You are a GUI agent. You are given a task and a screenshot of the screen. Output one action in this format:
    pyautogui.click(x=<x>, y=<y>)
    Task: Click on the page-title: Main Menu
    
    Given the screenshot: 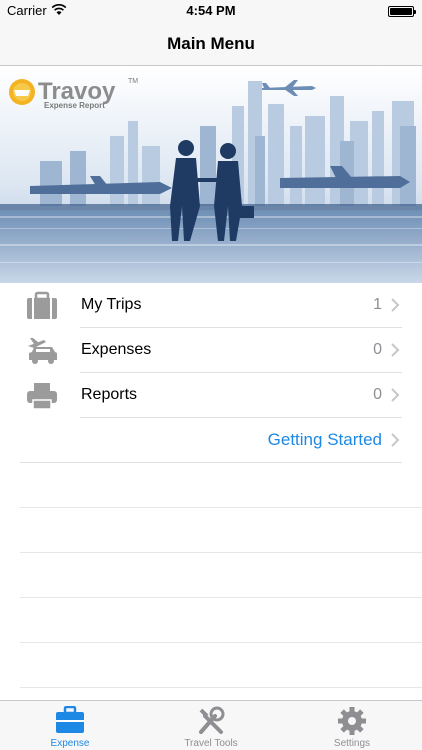 What is the action you would take?
    pyautogui.click(x=211, y=43)
    